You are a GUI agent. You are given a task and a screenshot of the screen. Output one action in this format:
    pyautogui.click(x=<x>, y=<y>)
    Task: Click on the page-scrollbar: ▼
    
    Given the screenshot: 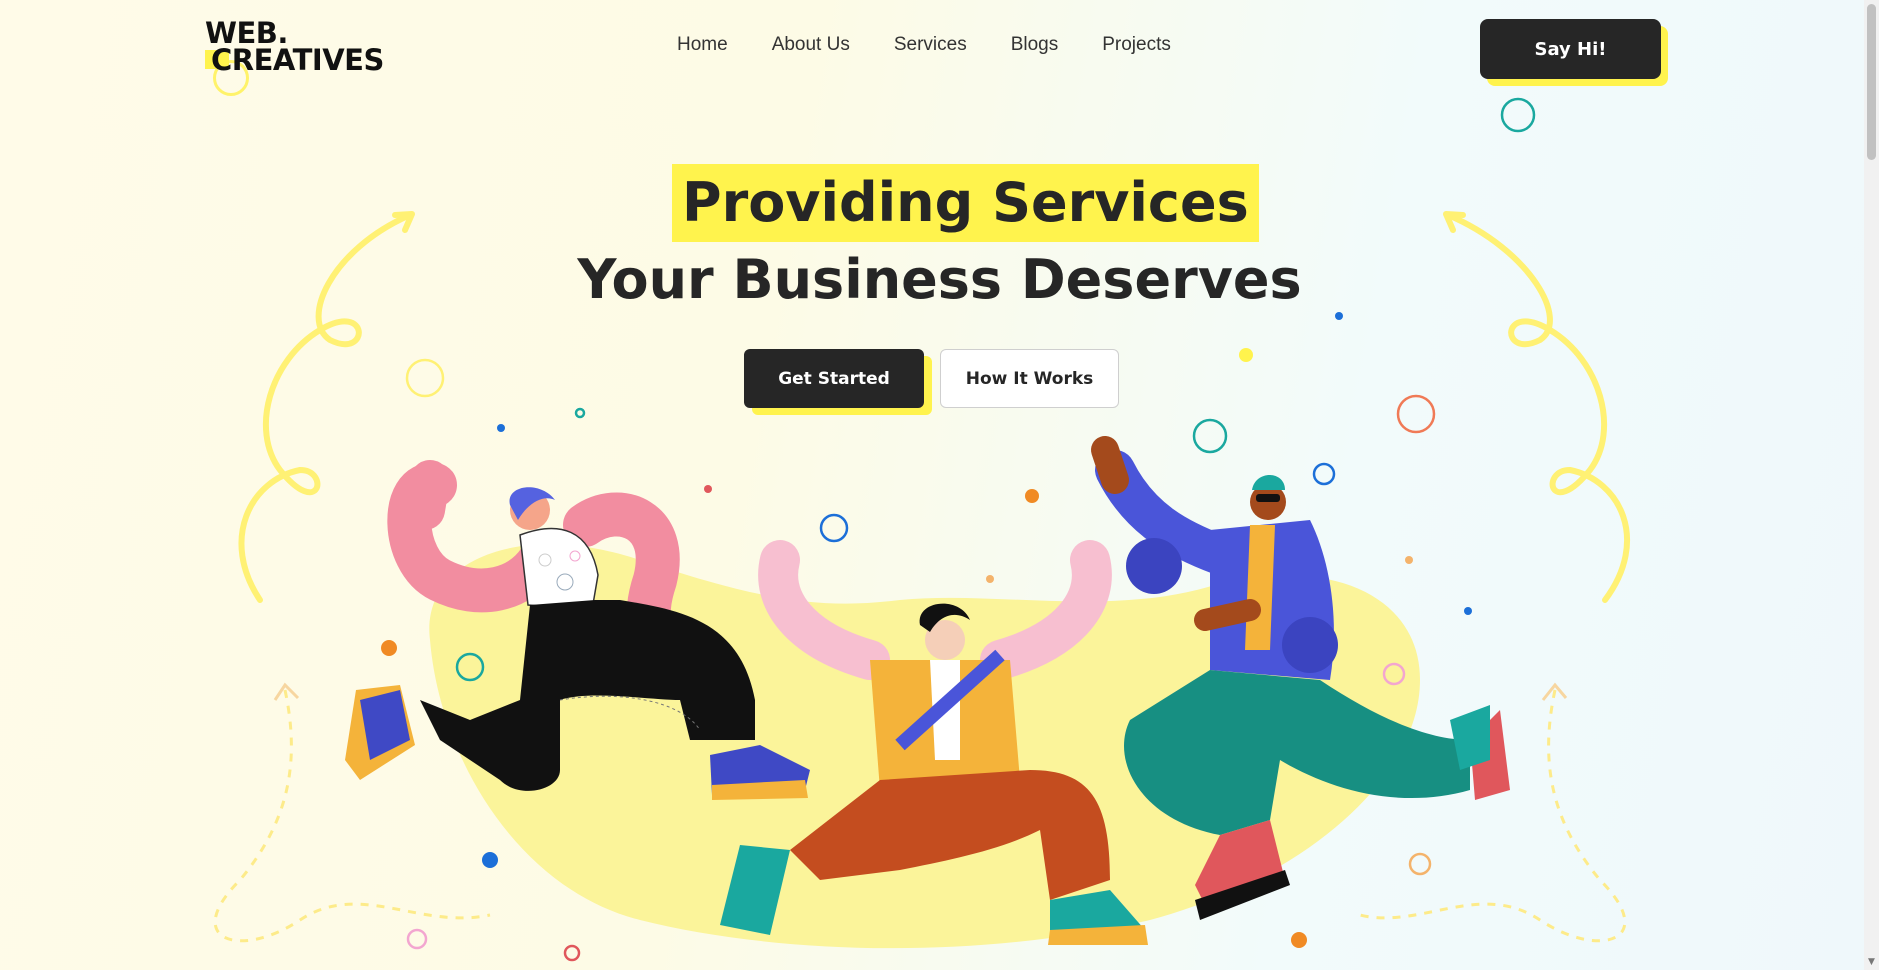 What is the action you would take?
    pyautogui.click(x=1871, y=485)
    